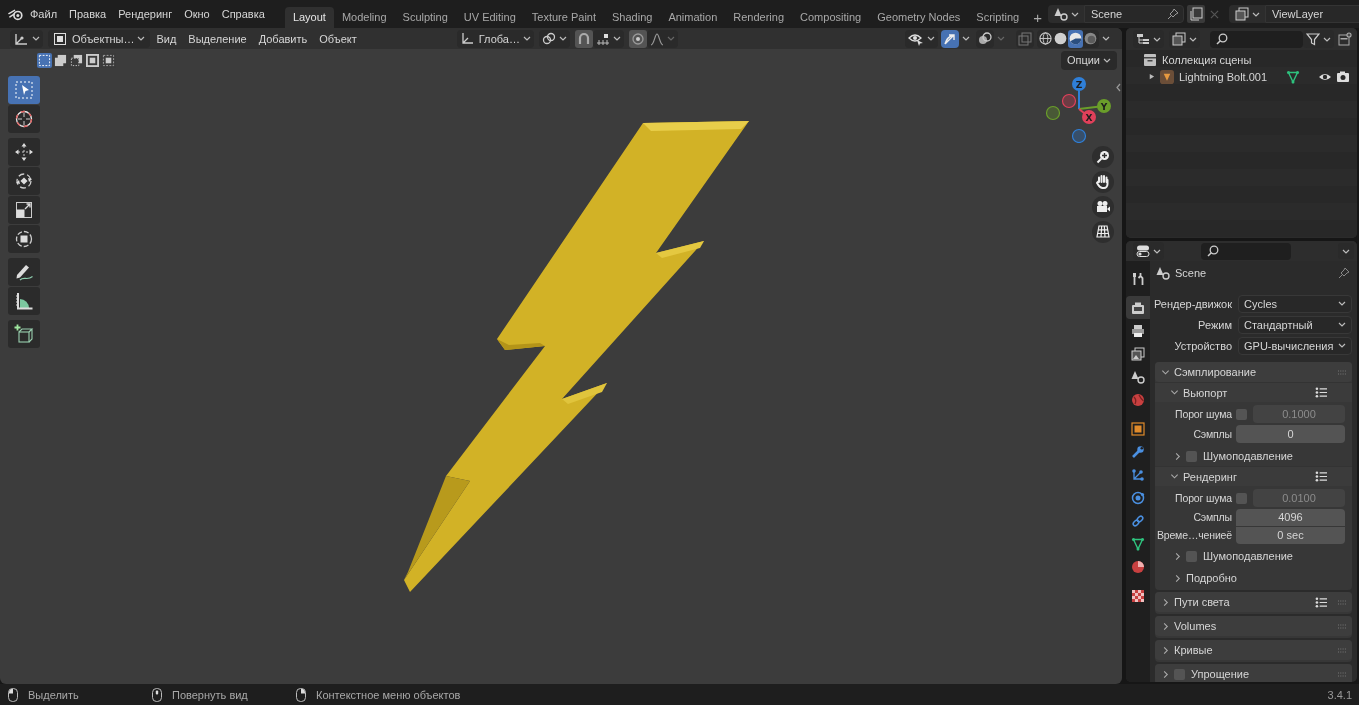  Describe the element at coordinates (1290, 535) in the screenshot. I see `number-field: 0 sec` at that location.